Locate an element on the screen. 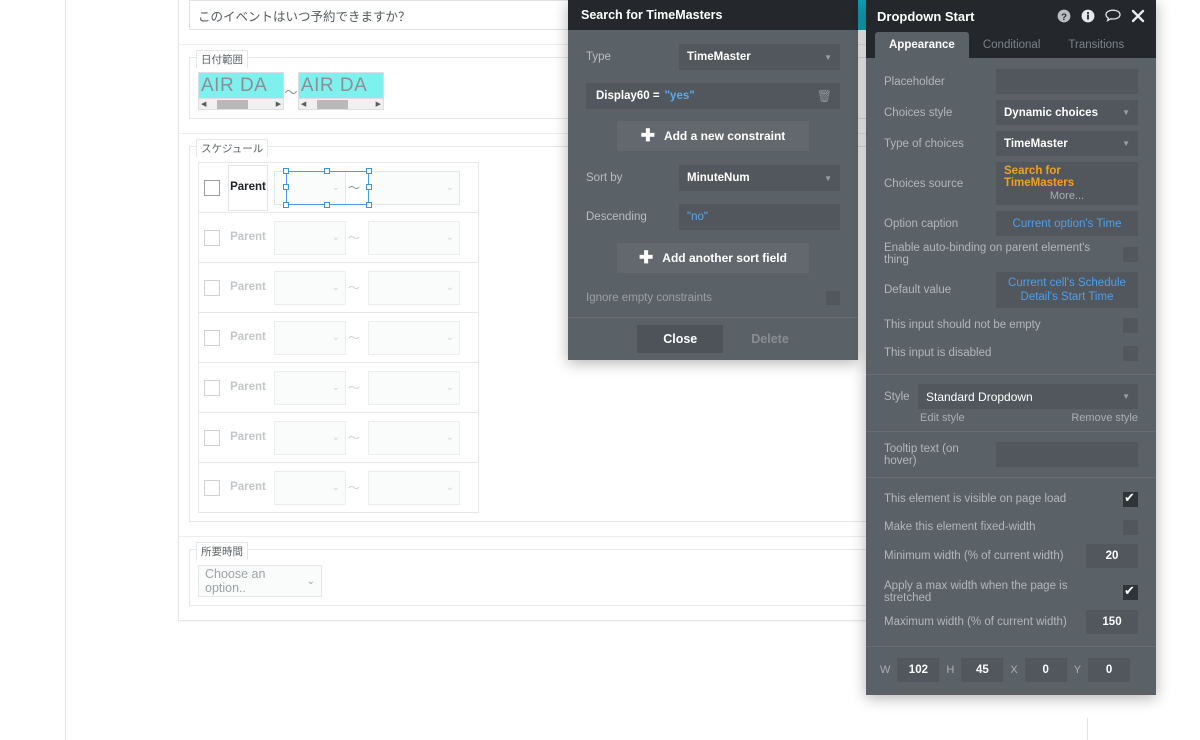  ignore-empty-constraints-checkbox is located at coordinates (833, 298).